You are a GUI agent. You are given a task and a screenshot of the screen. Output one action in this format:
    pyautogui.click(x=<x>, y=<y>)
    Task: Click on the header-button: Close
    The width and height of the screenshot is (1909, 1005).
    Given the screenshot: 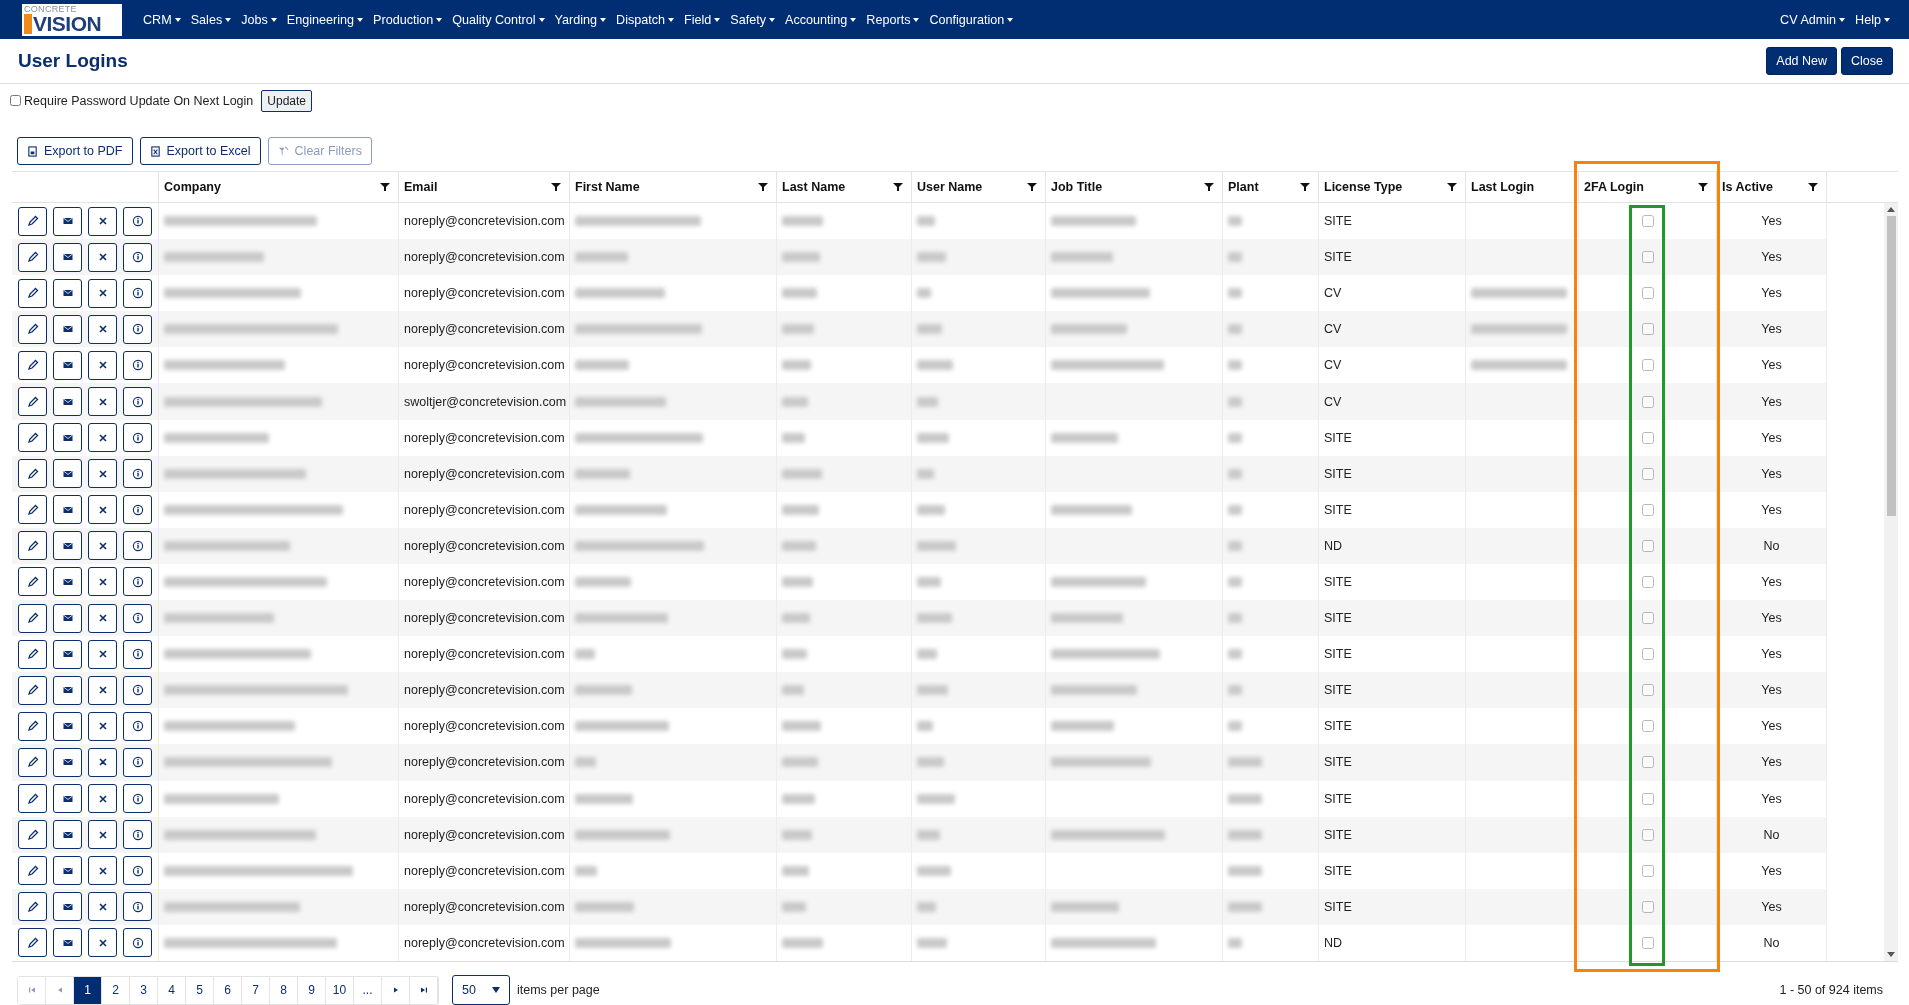 What is the action you would take?
    pyautogui.click(x=1867, y=61)
    